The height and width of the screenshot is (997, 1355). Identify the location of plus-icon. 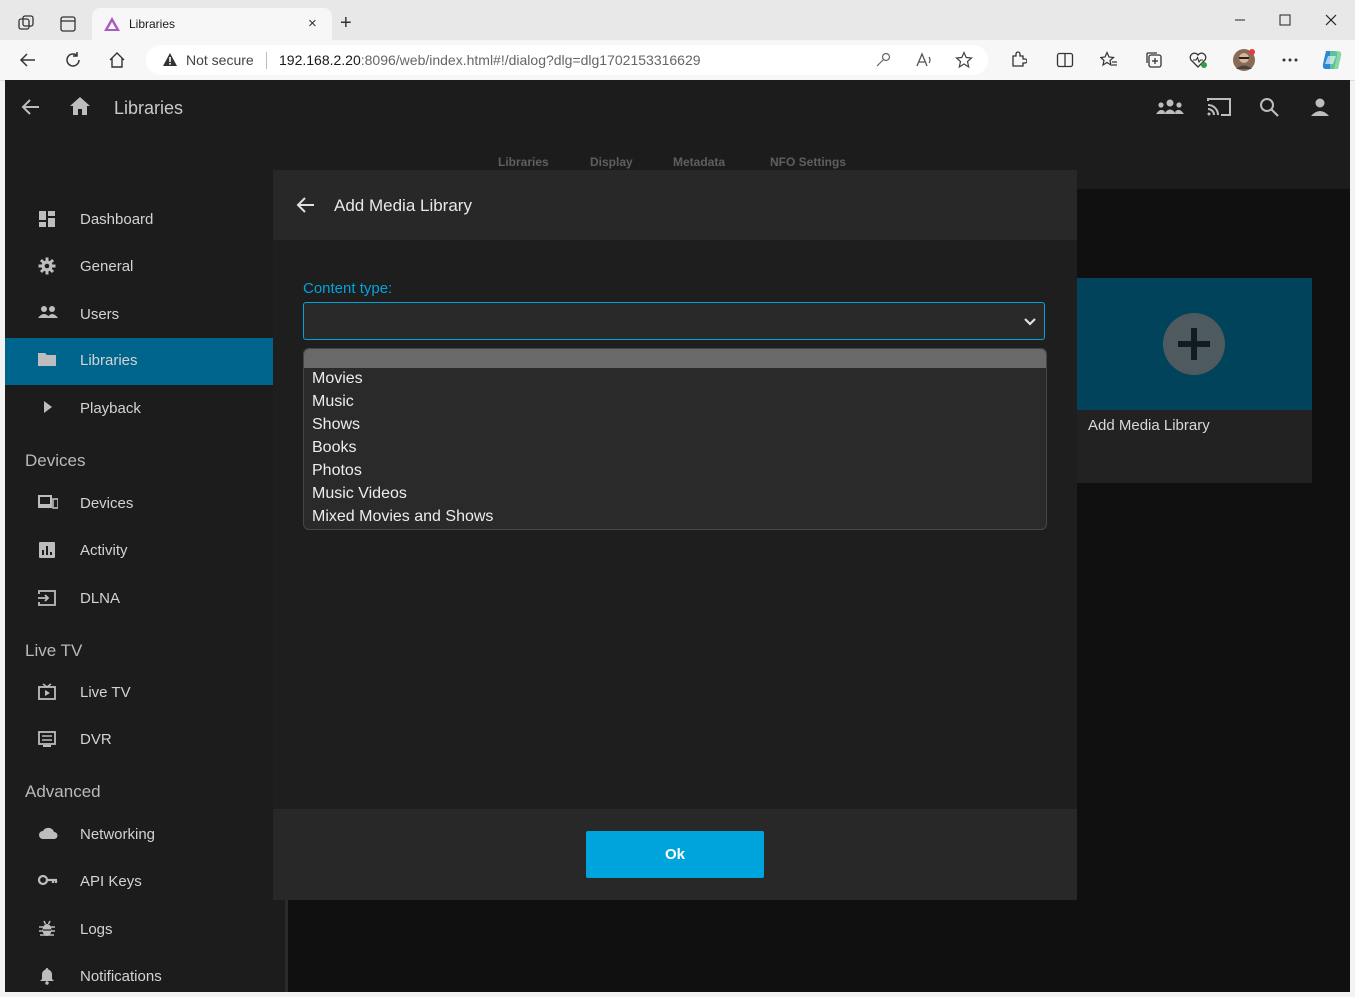
(1194, 344).